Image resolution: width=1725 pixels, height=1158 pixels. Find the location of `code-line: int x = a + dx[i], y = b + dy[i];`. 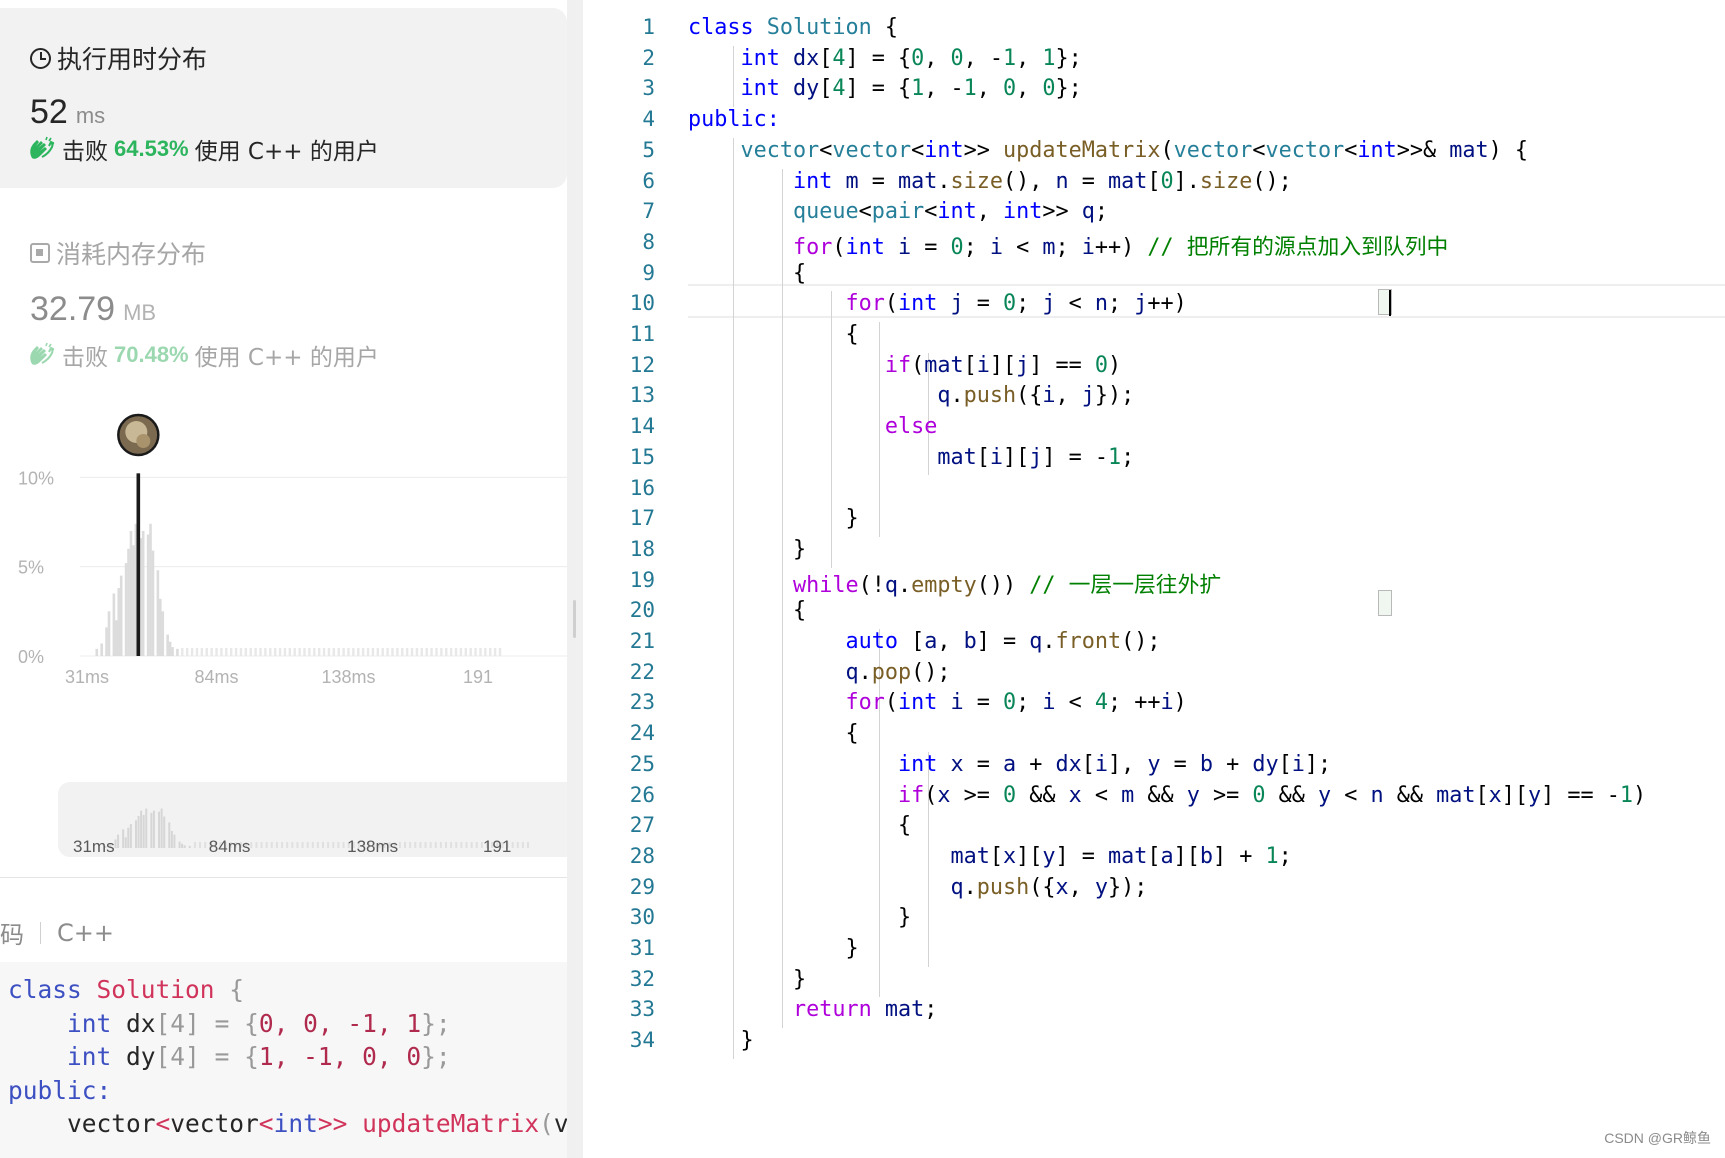

code-line: int x = a + dx[i], y = b + dy[i]; is located at coordinates (1009, 764).